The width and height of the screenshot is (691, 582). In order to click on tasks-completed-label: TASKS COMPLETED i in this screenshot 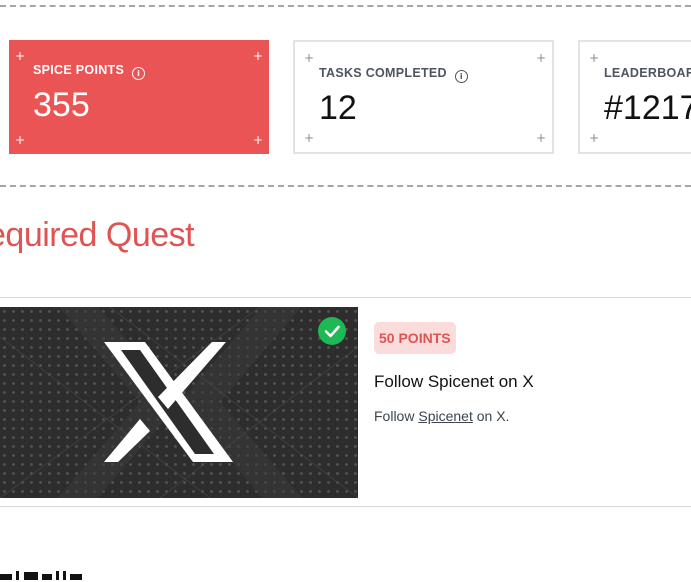, I will do `click(393, 74)`.